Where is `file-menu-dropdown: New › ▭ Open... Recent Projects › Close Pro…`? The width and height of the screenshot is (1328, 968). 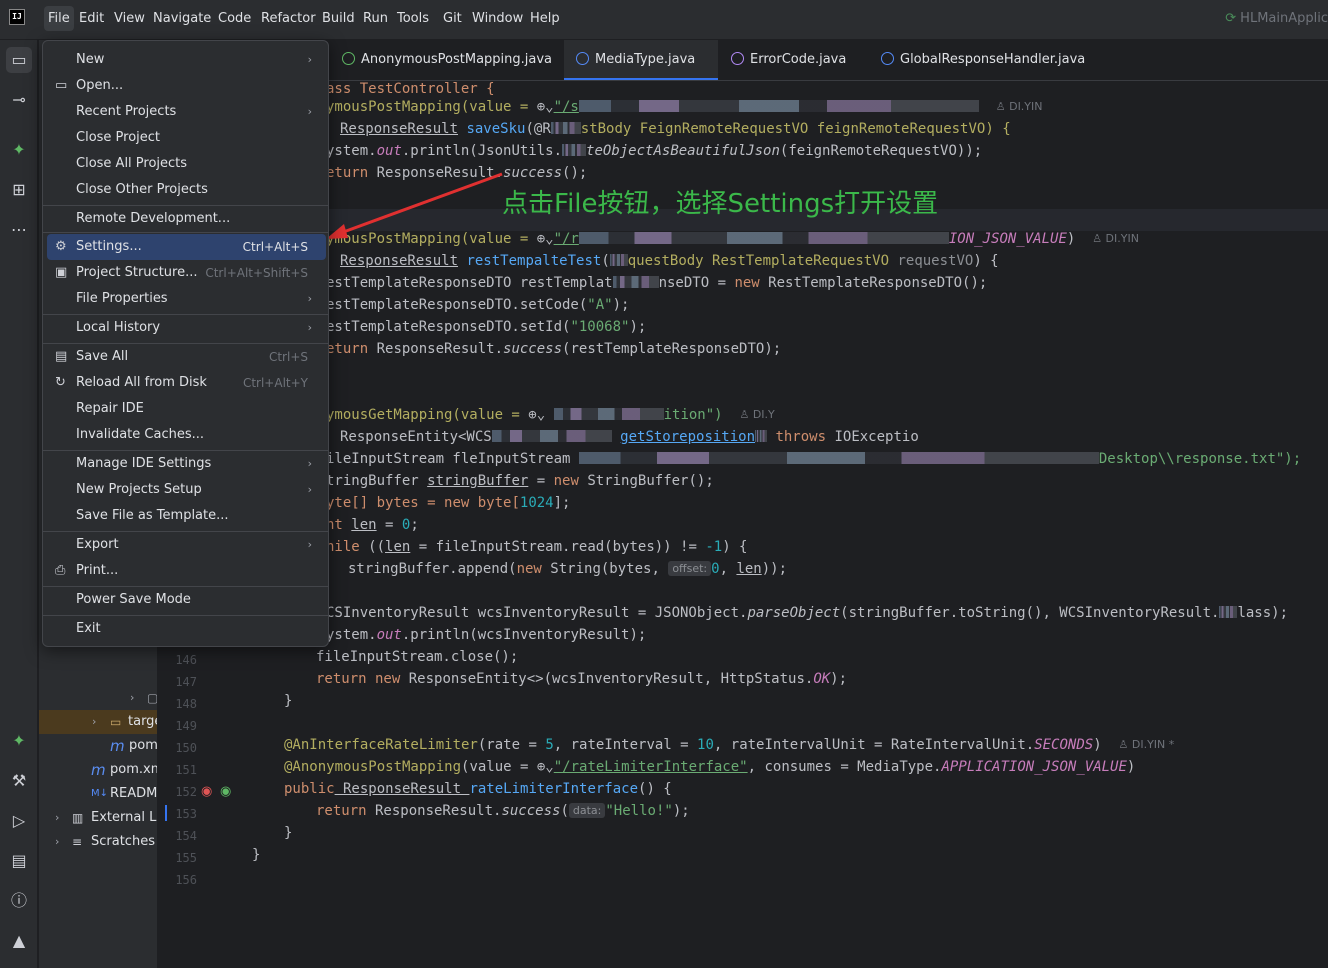 file-menu-dropdown: New › ▭ Open... Recent Projects › Close Pro… is located at coordinates (185, 343).